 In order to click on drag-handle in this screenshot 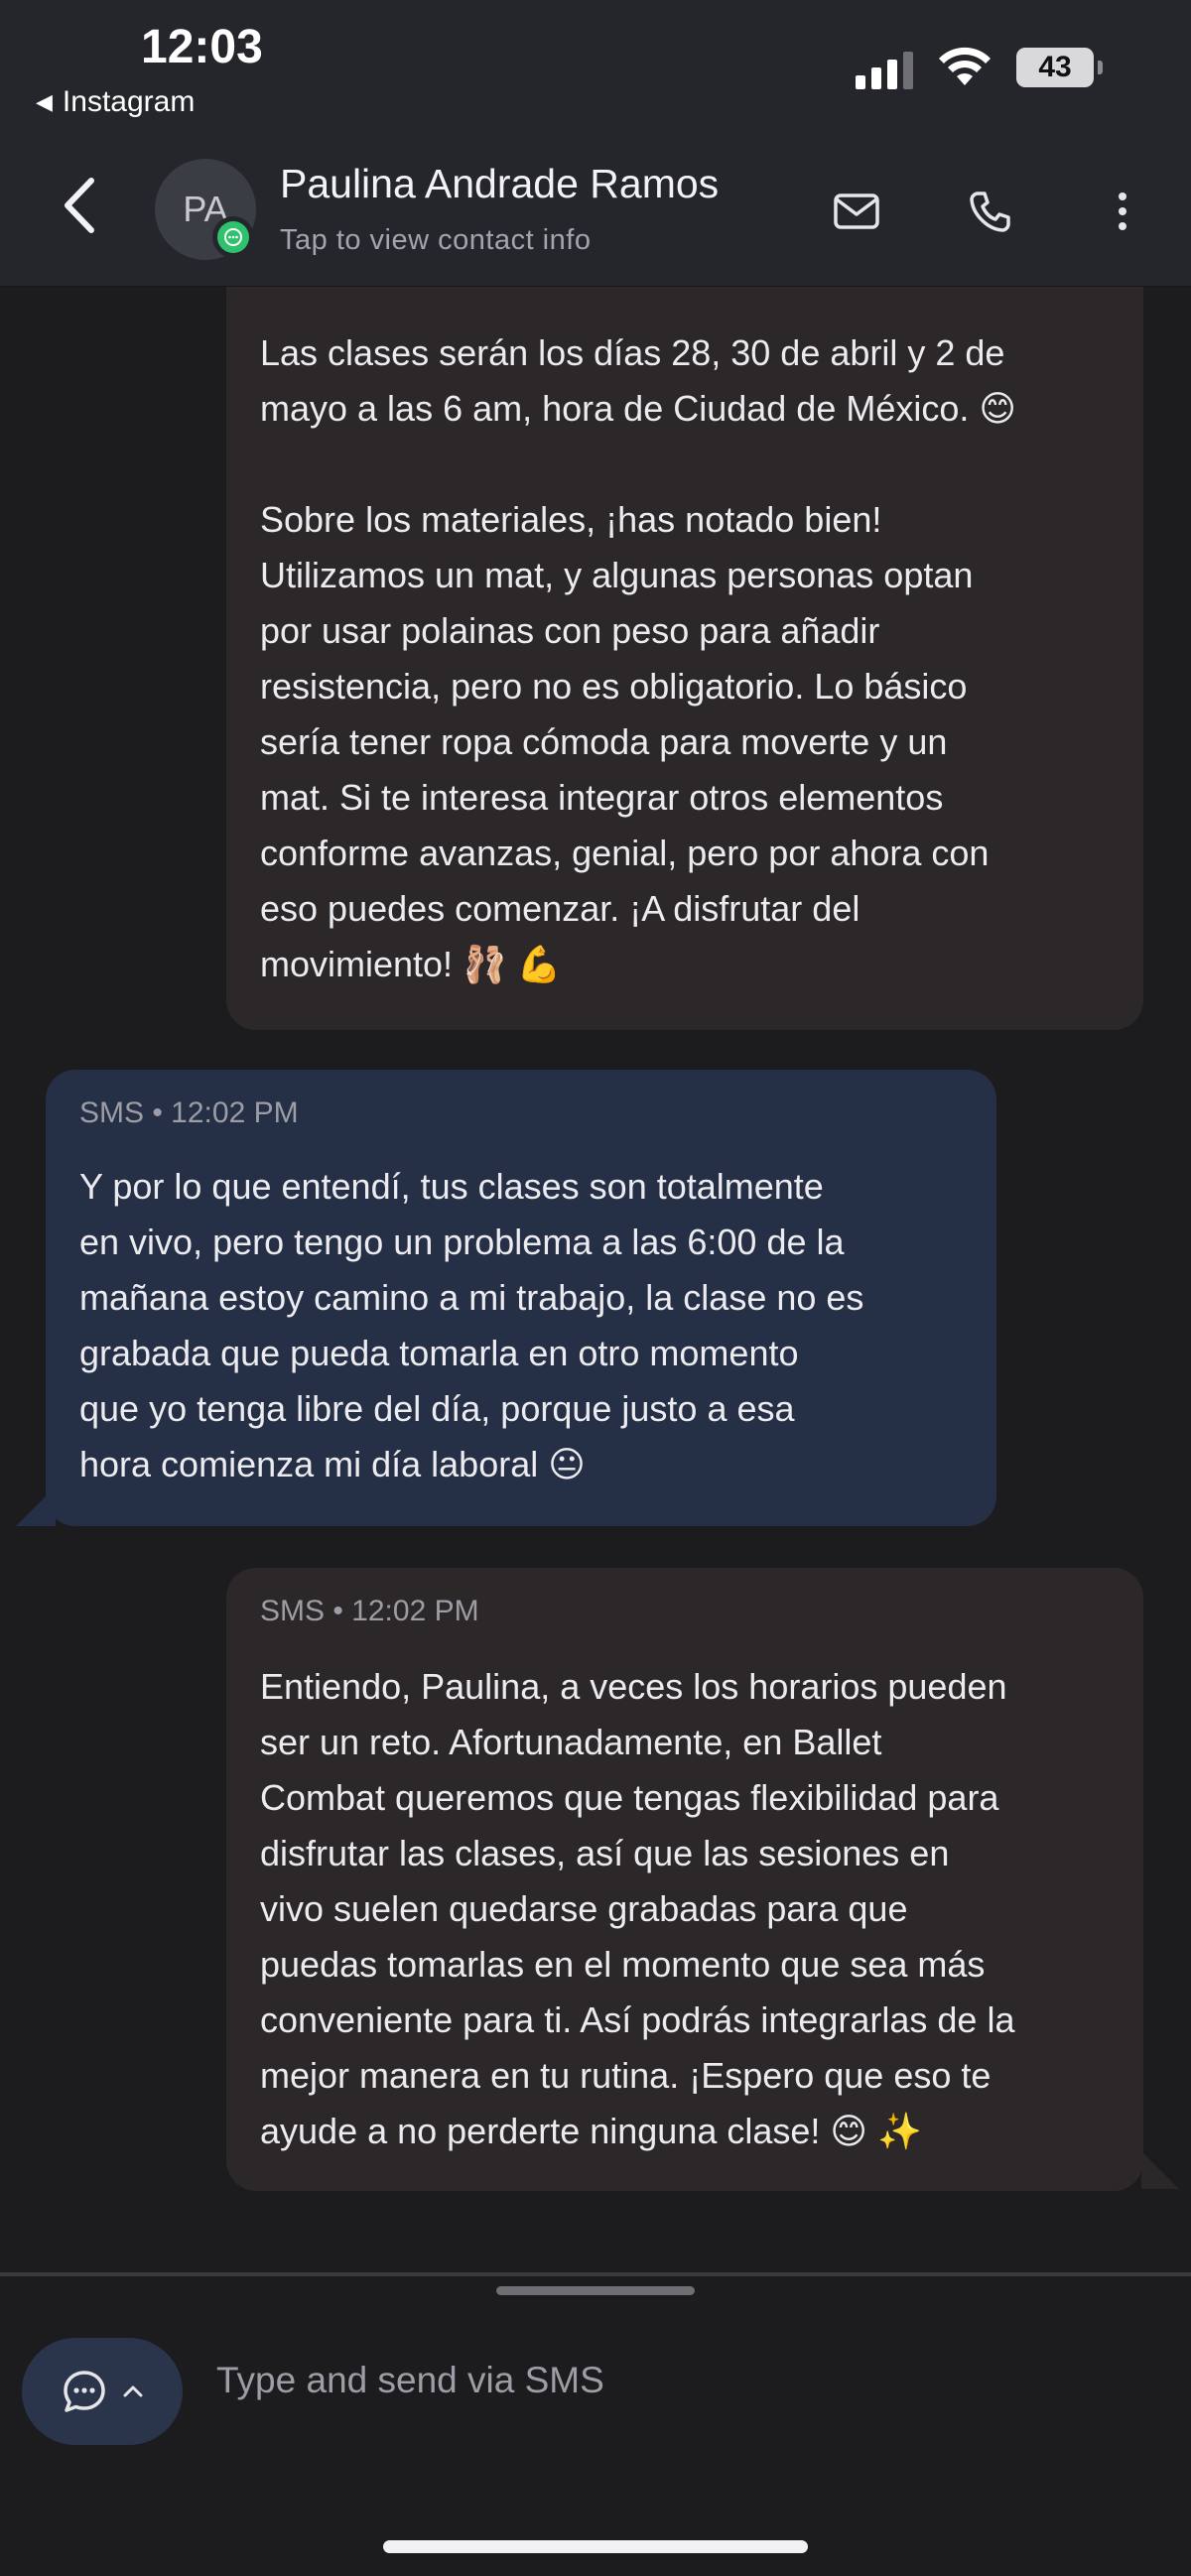, I will do `click(595, 2291)`.